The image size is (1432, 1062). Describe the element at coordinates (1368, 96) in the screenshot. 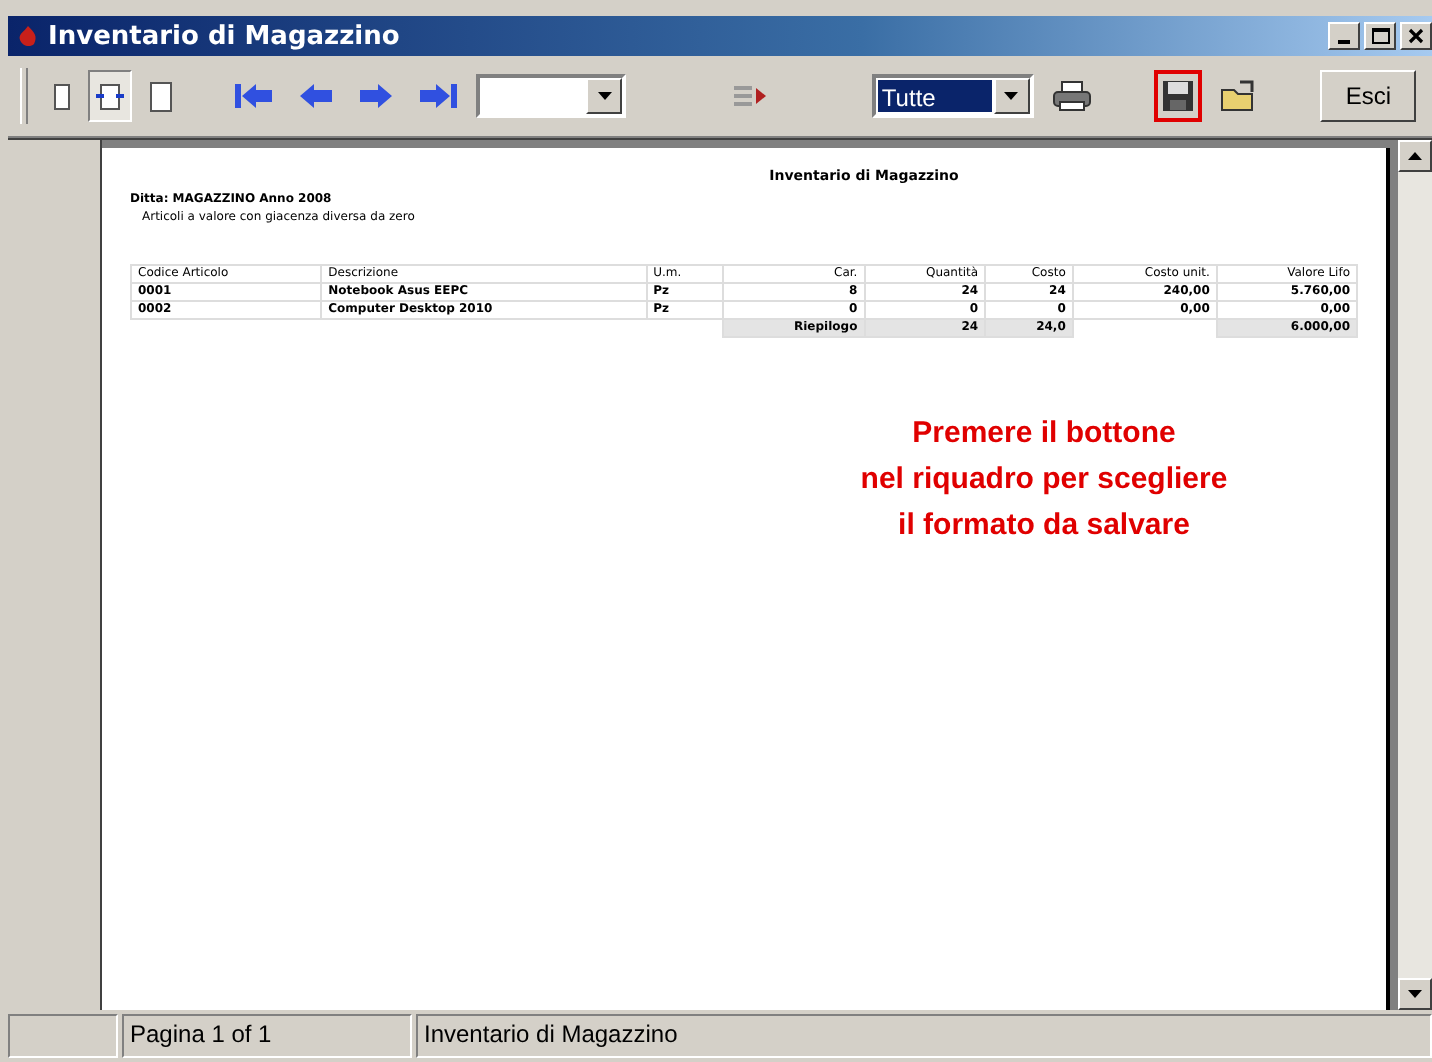

I see `exit-button: Esci` at that location.